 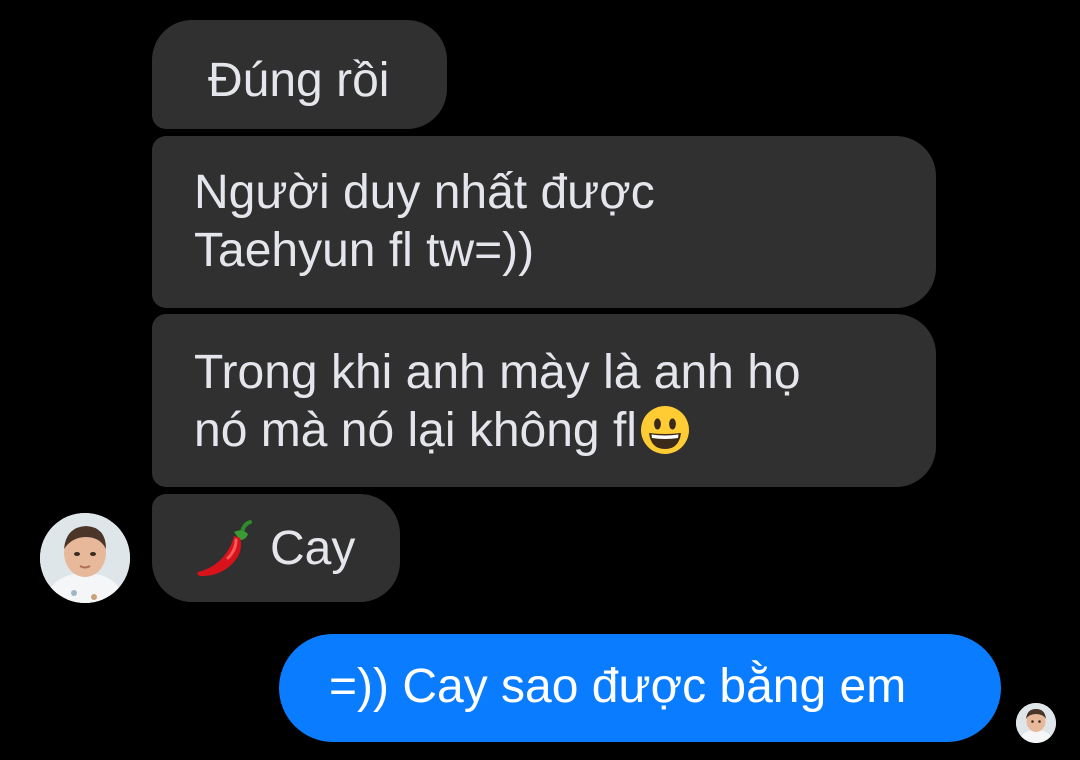 I want to click on message-text: Đúng rồi, so click(x=299, y=80).